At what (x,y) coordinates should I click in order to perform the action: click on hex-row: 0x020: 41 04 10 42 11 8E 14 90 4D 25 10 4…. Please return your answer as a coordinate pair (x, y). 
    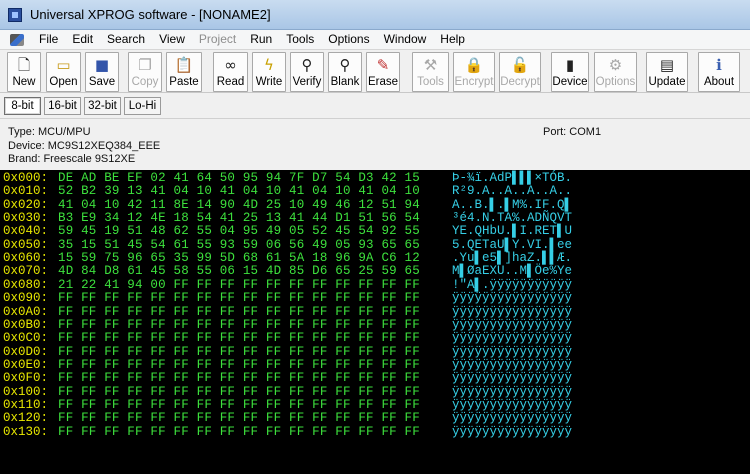
    Looking at the image, I should click on (375, 205).